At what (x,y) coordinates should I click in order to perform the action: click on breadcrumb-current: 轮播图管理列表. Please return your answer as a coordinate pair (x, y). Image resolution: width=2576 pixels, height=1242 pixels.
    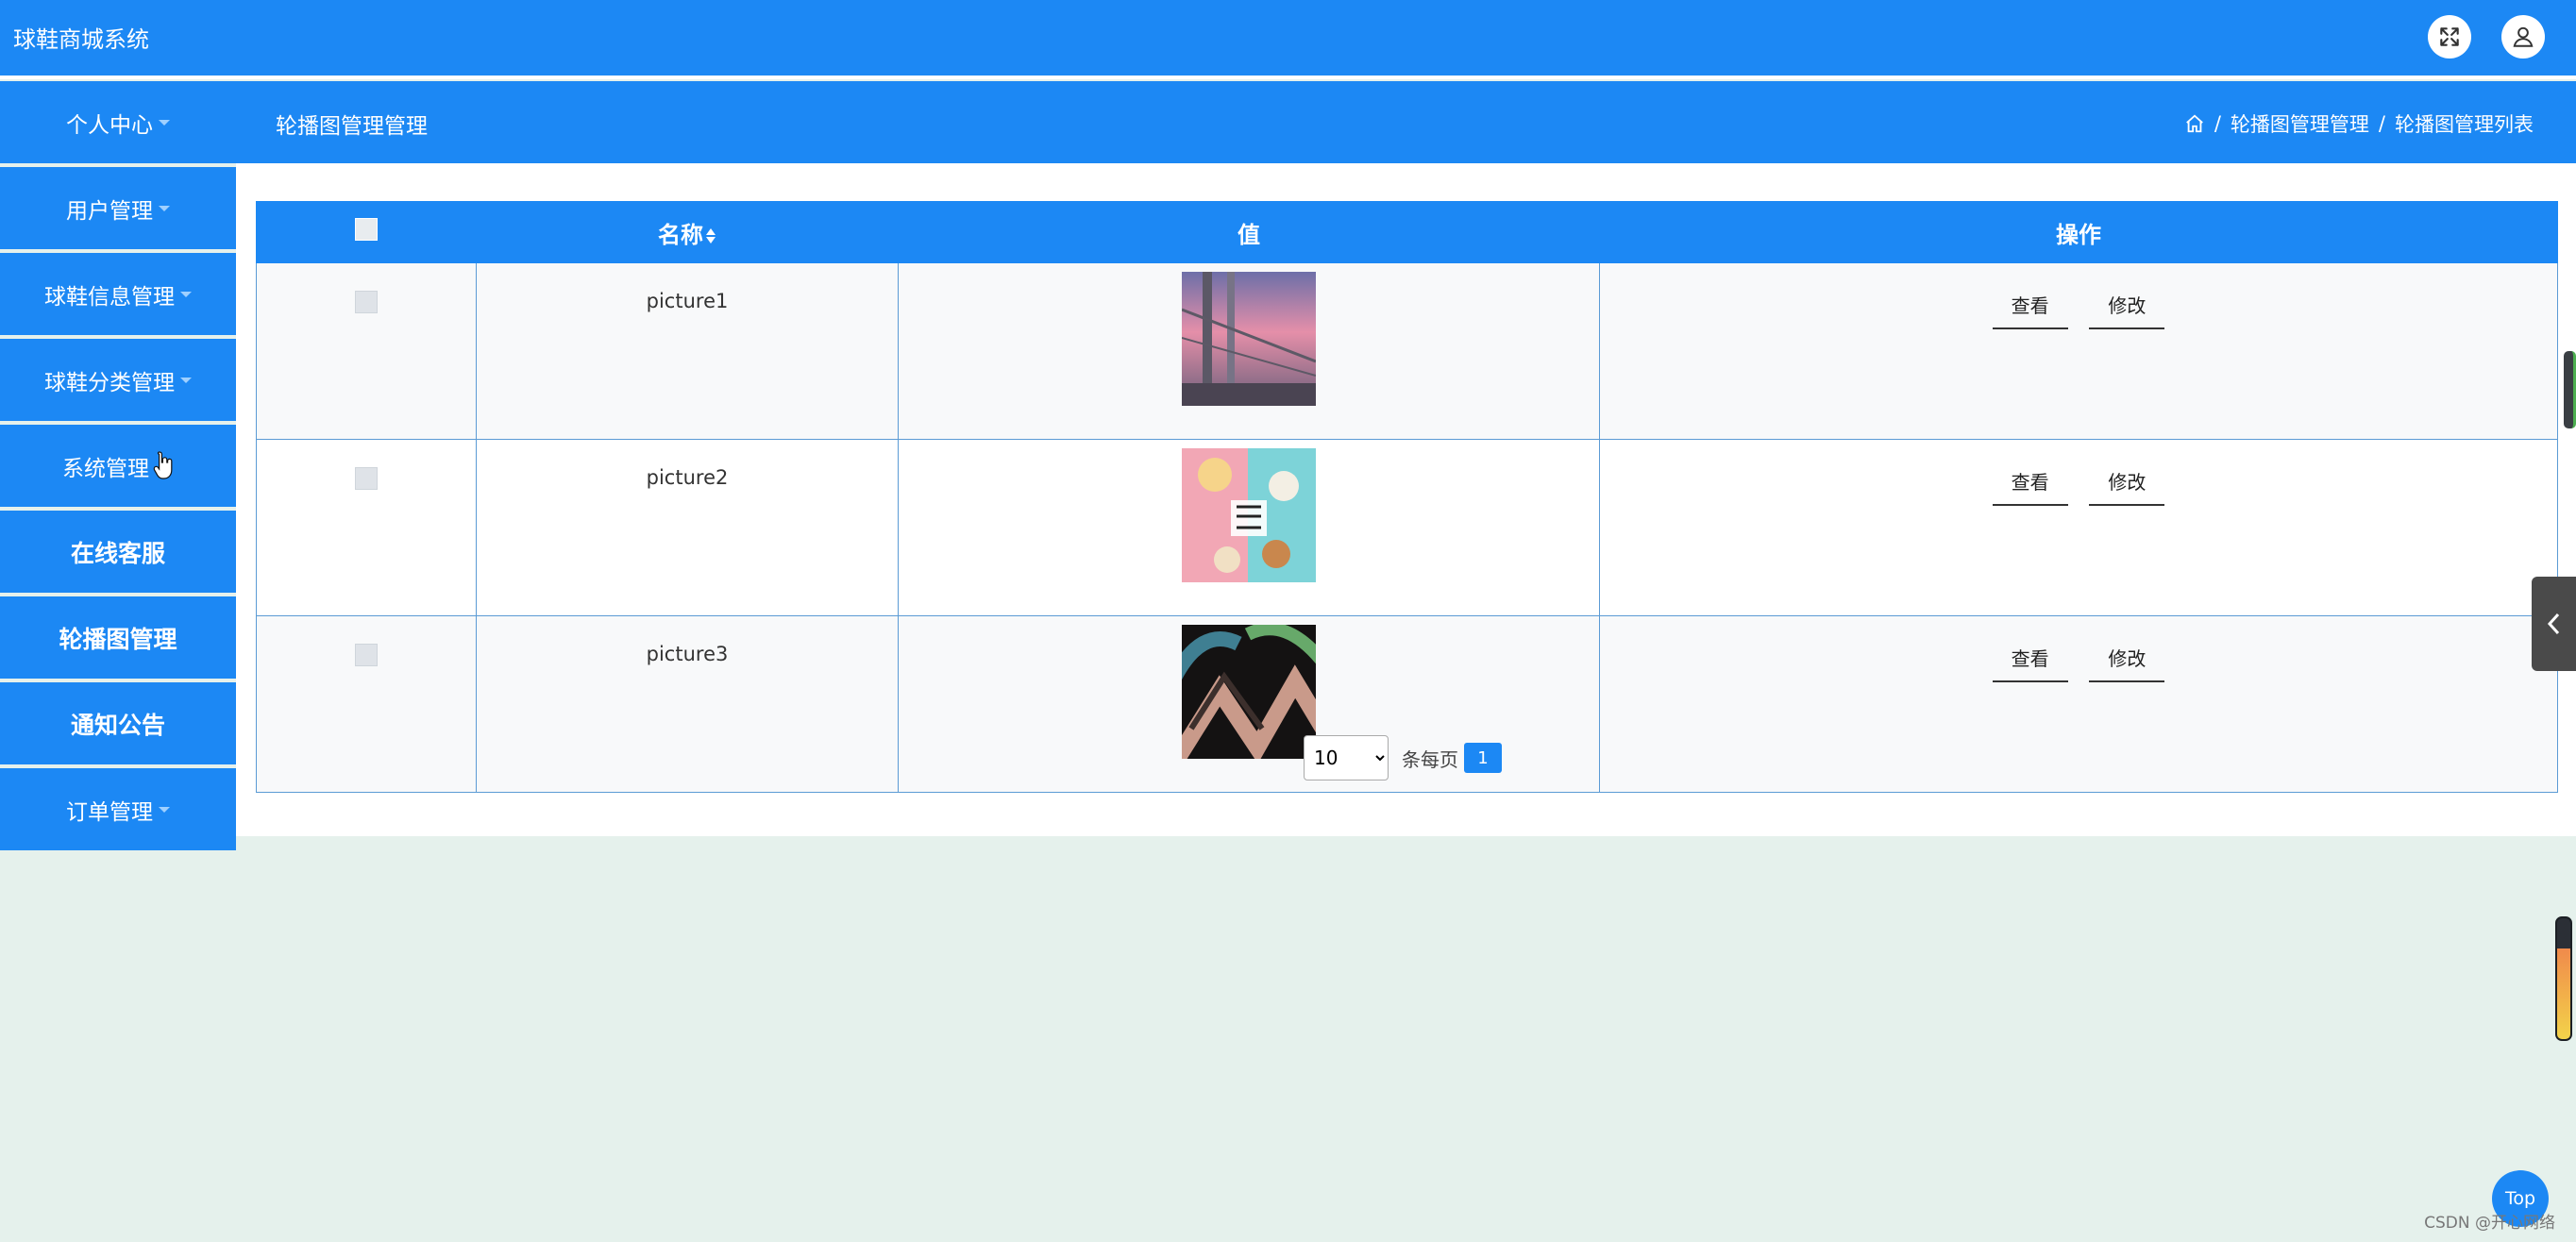
    Looking at the image, I should click on (2464, 124).